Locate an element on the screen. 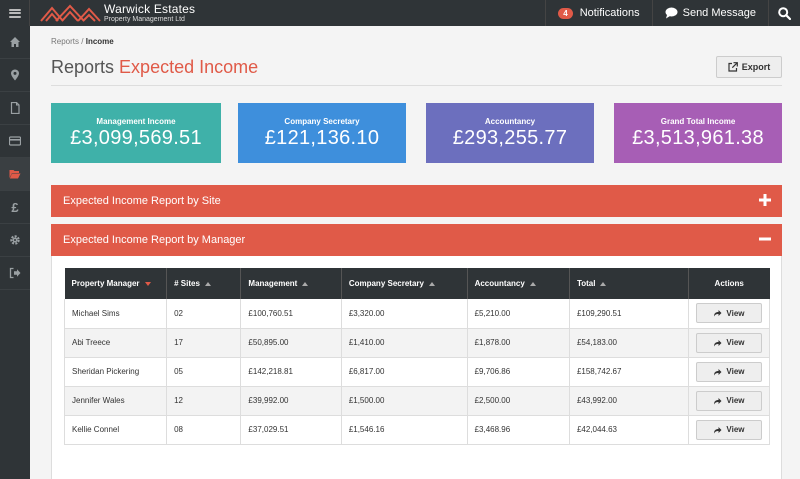  cell-management: £39,992.00 is located at coordinates (291, 401).